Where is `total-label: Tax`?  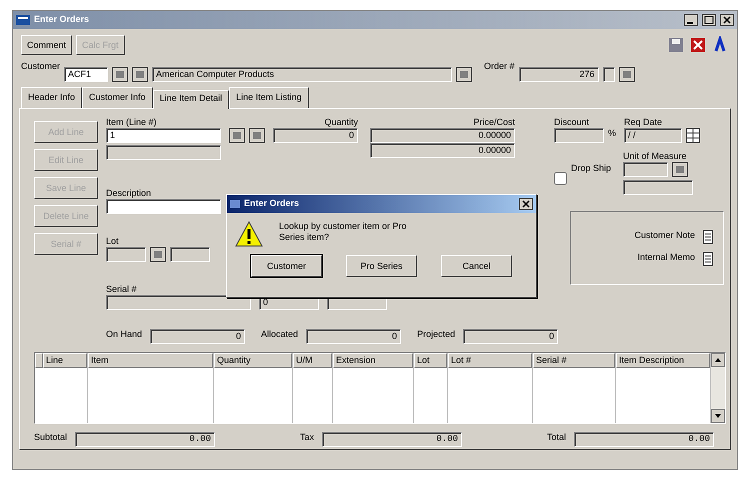 total-label: Tax is located at coordinates (307, 437).